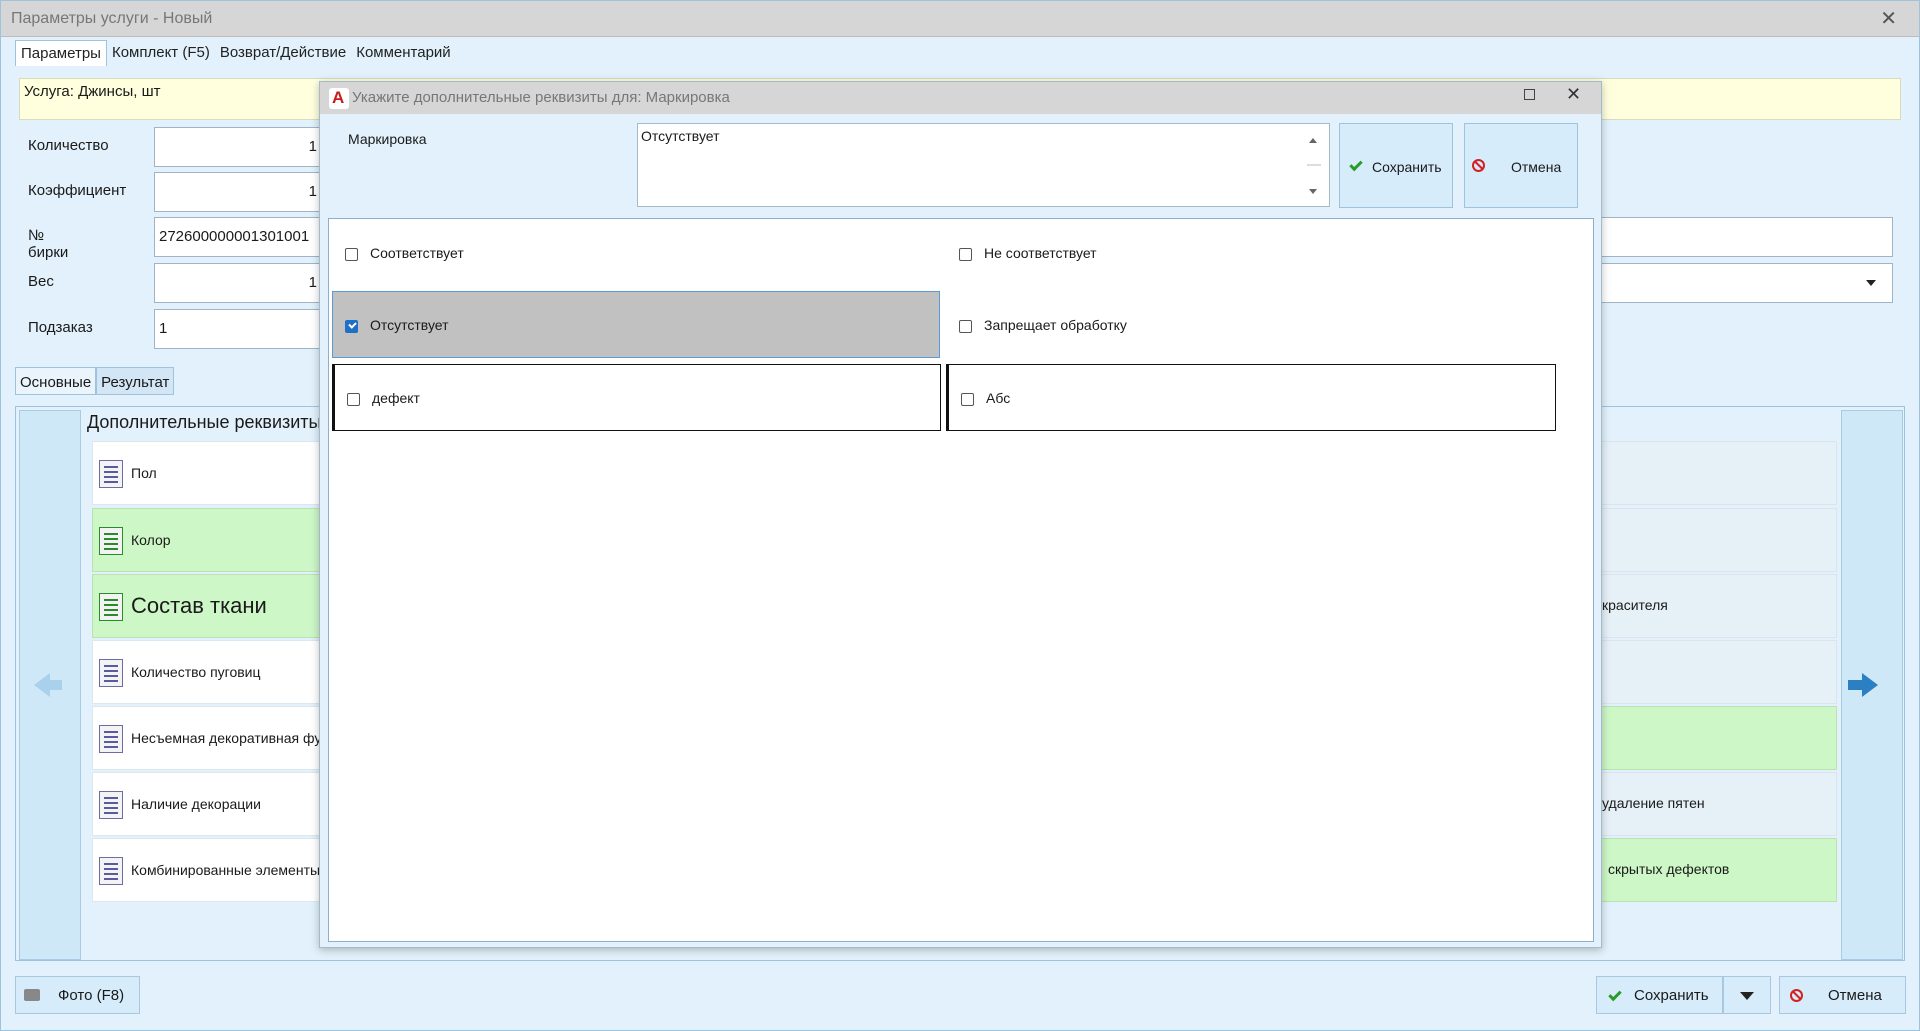  I want to click on chevron-down-icon, so click(1747, 996).